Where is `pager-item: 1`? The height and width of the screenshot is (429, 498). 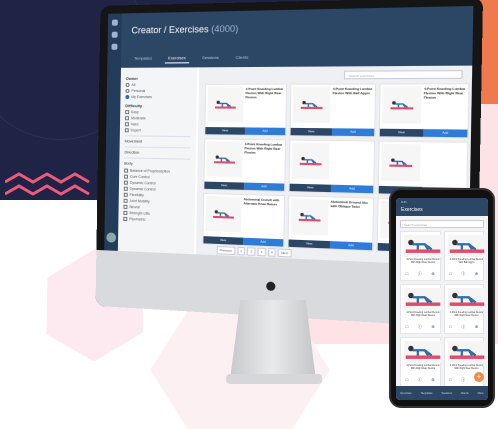 pager-item: 1 is located at coordinates (241, 251).